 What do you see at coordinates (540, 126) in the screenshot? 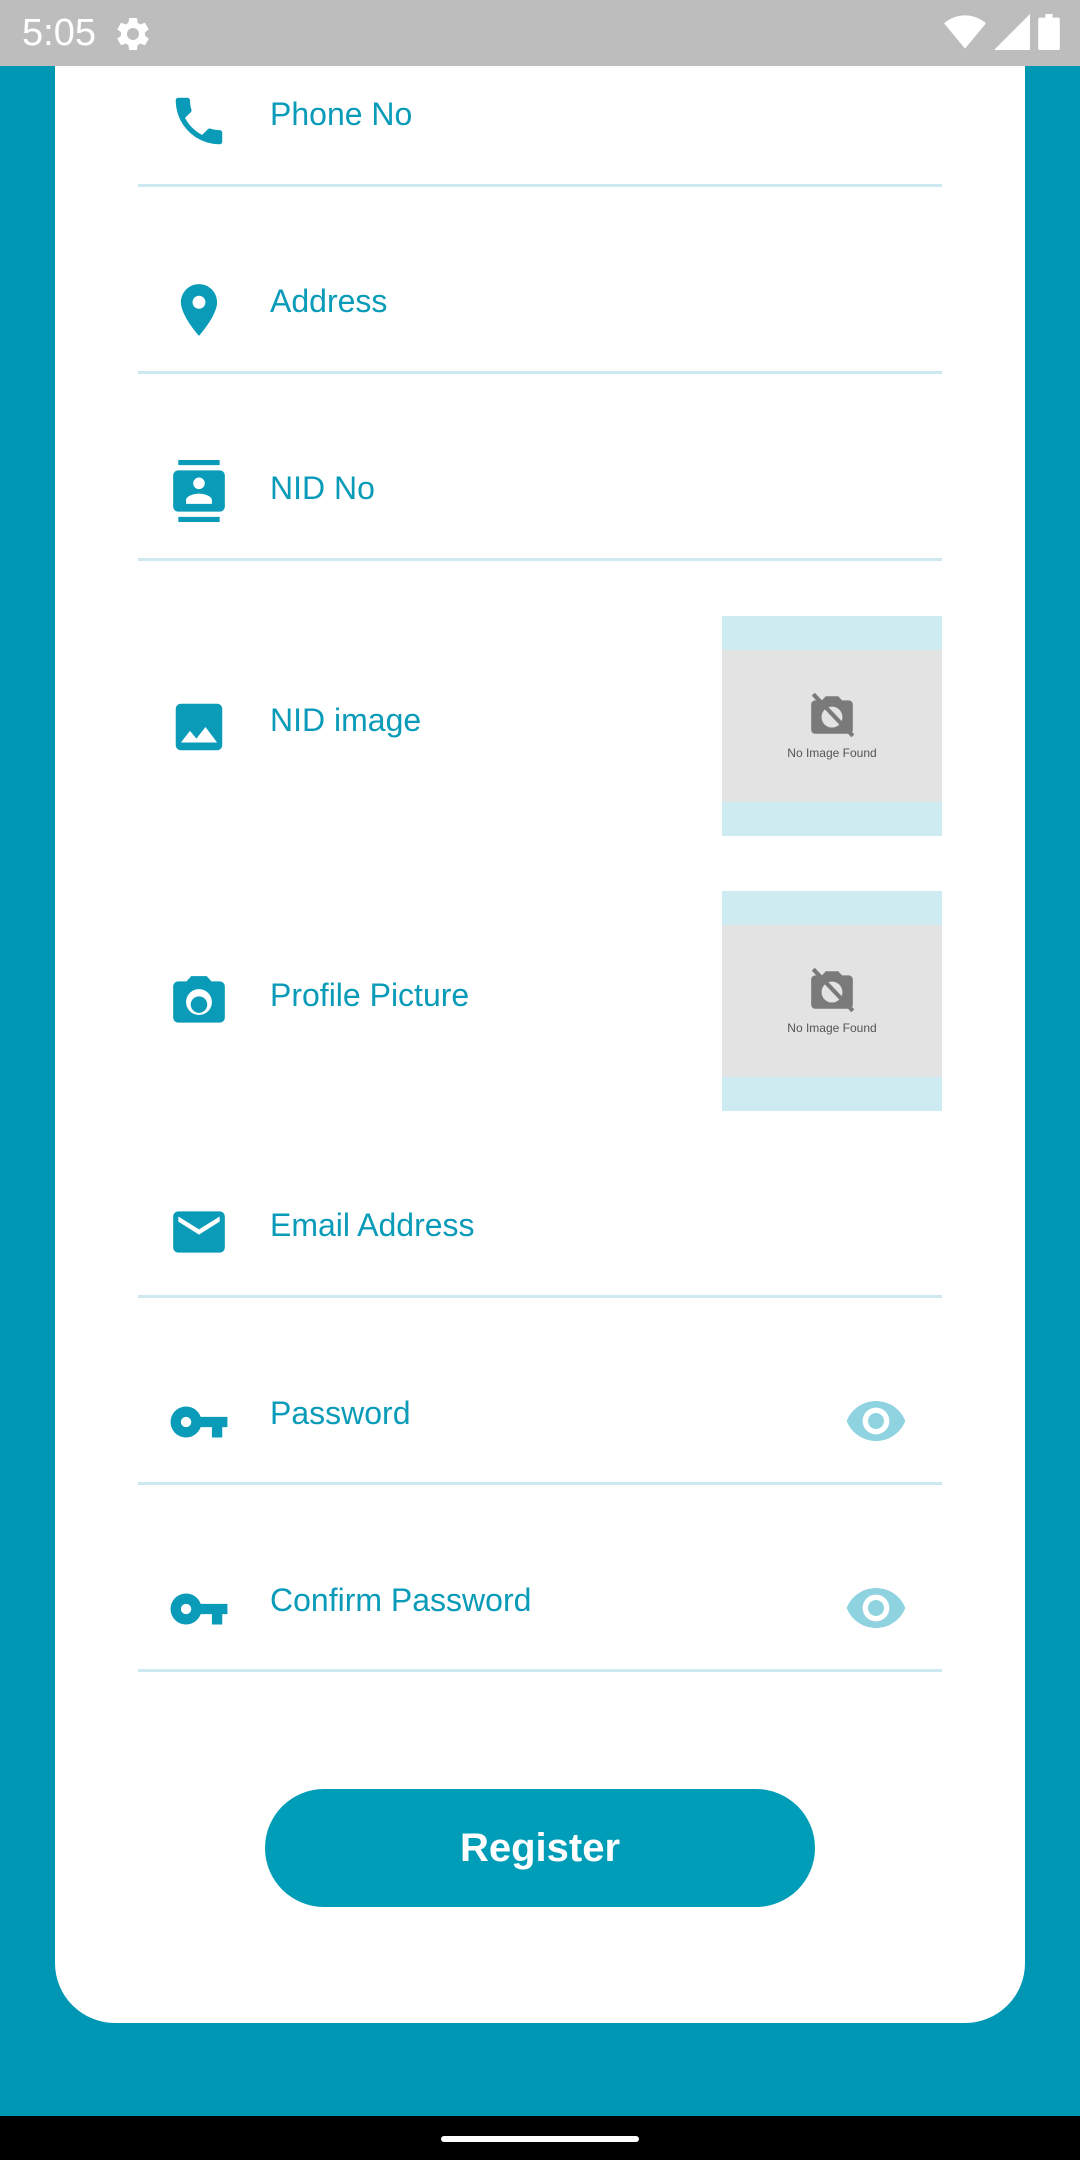
I see `phone-field: Phone No` at bounding box center [540, 126].